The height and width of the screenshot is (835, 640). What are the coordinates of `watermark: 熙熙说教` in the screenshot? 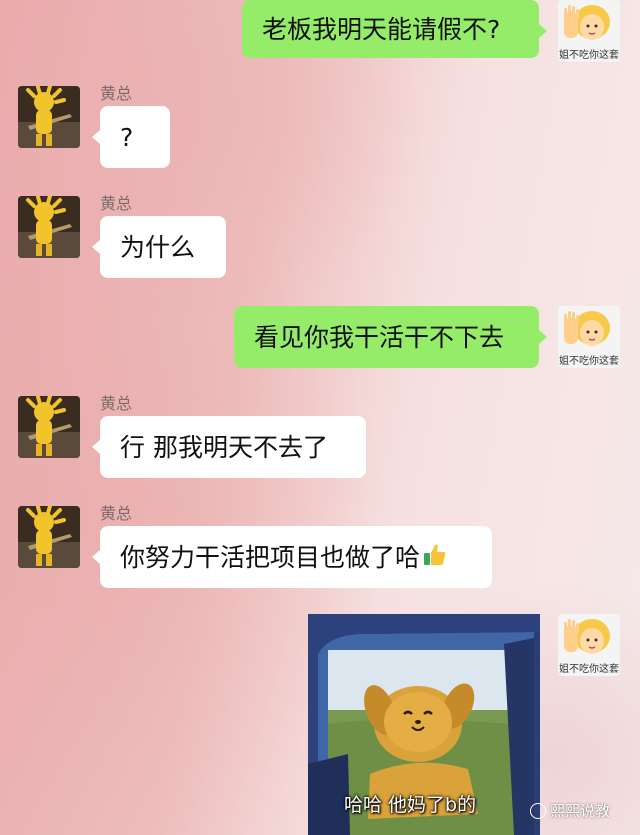 It's located at (570, 810).